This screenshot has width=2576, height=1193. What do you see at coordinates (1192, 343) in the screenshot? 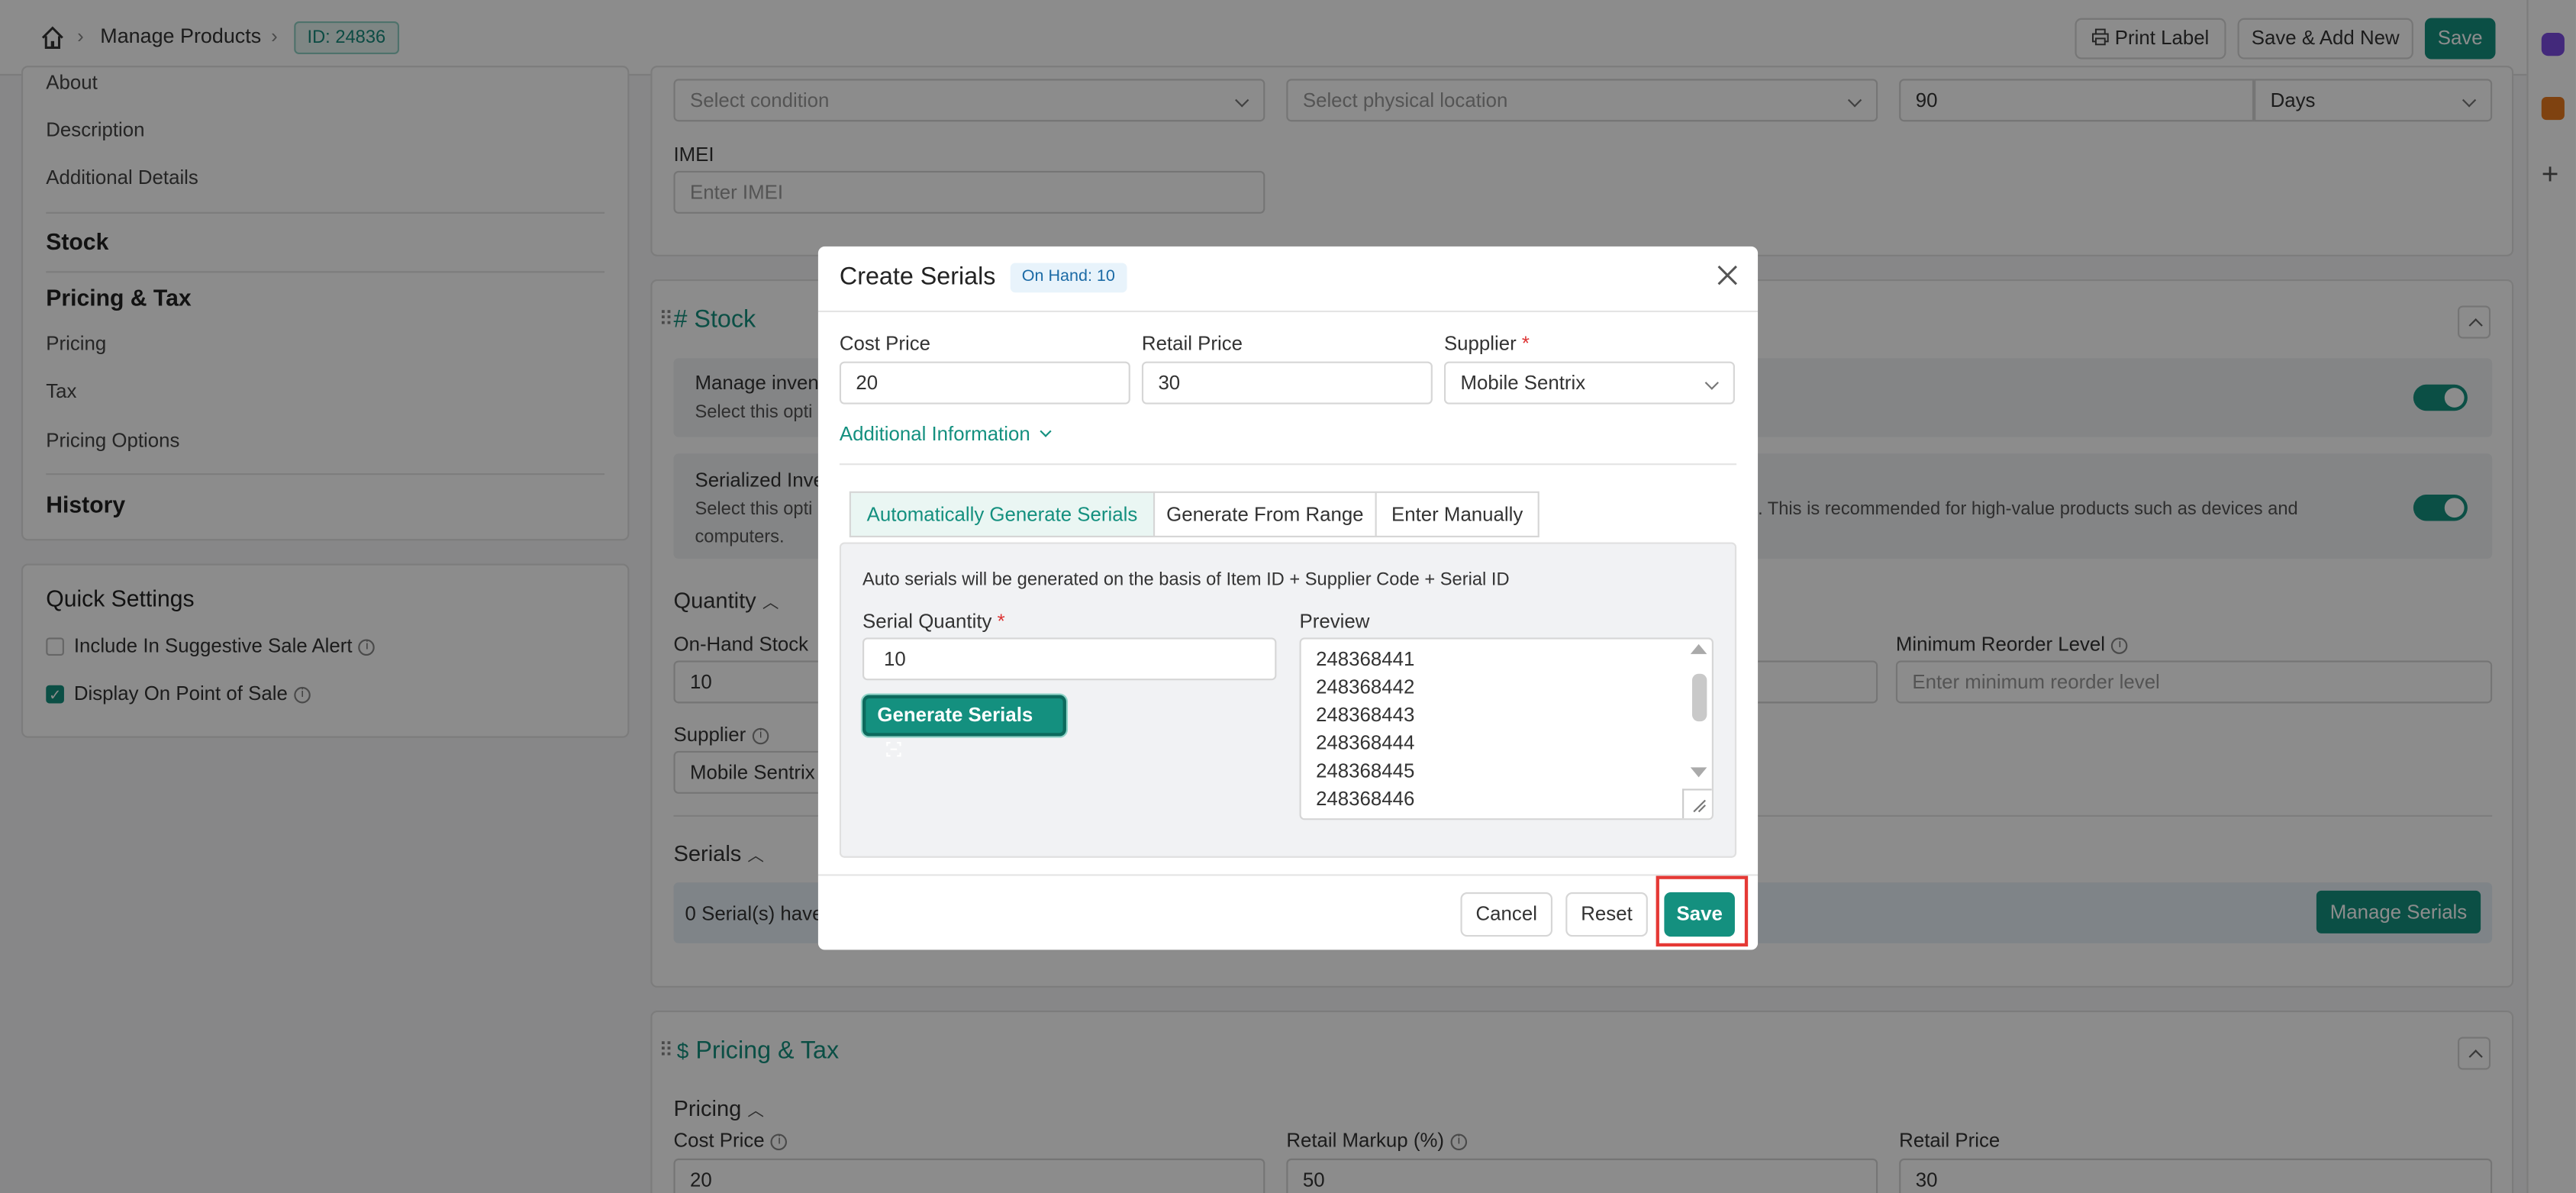
I see `modal-retail-price-label: Retail Price` at bounding box center [1192, 343].